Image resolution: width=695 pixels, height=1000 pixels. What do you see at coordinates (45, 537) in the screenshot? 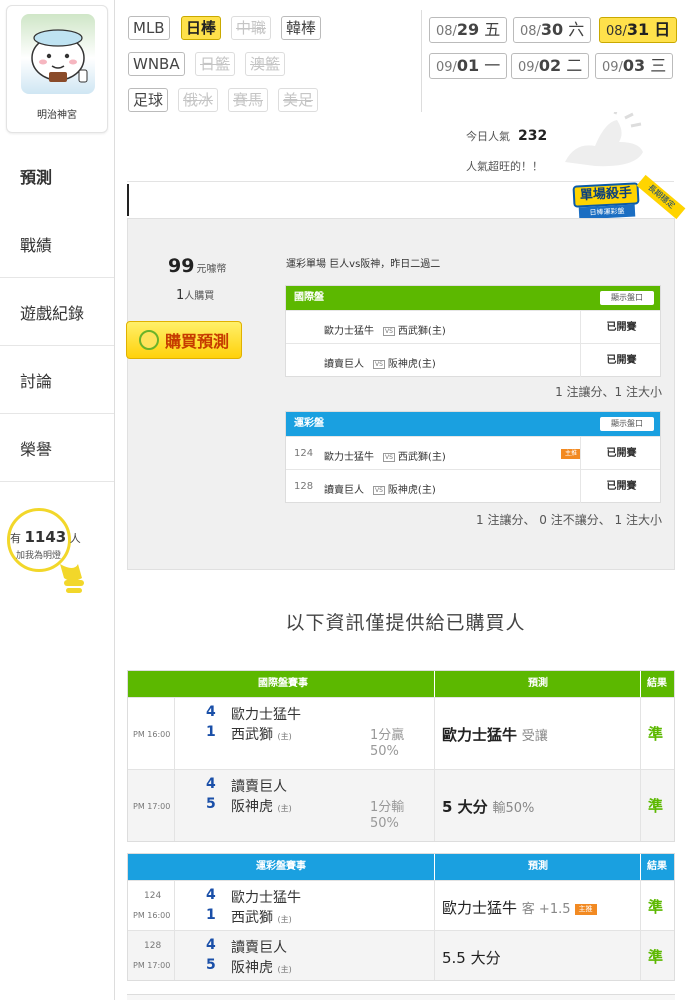
I see `fans-count: 1143` at bounding box center [45, 537].